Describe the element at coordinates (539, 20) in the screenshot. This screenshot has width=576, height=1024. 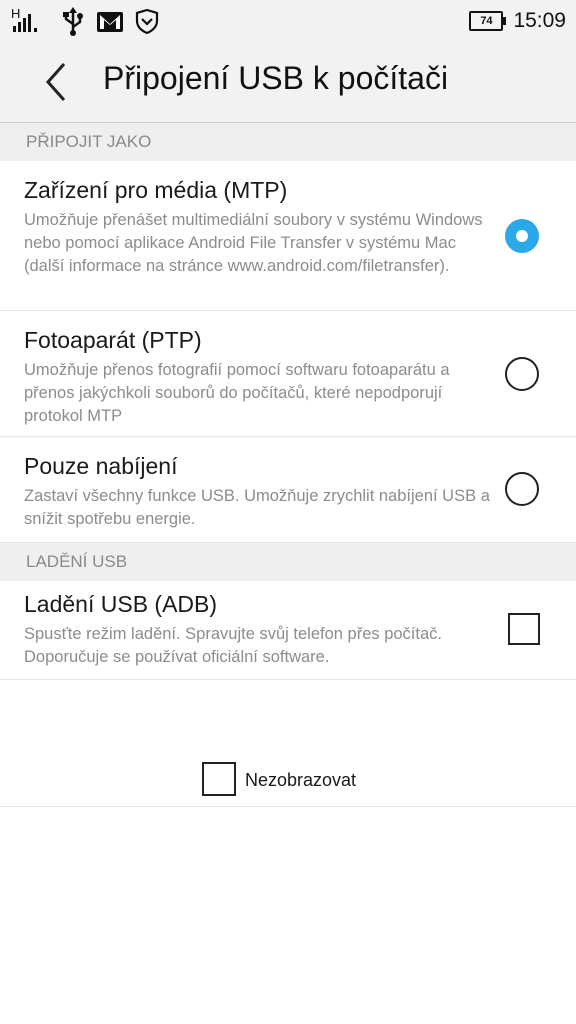
I see `status-time: 15:09` at that location.